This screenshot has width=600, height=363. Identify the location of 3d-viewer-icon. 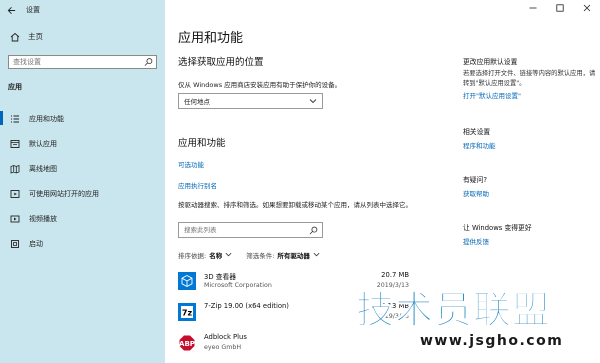
(187, 281).